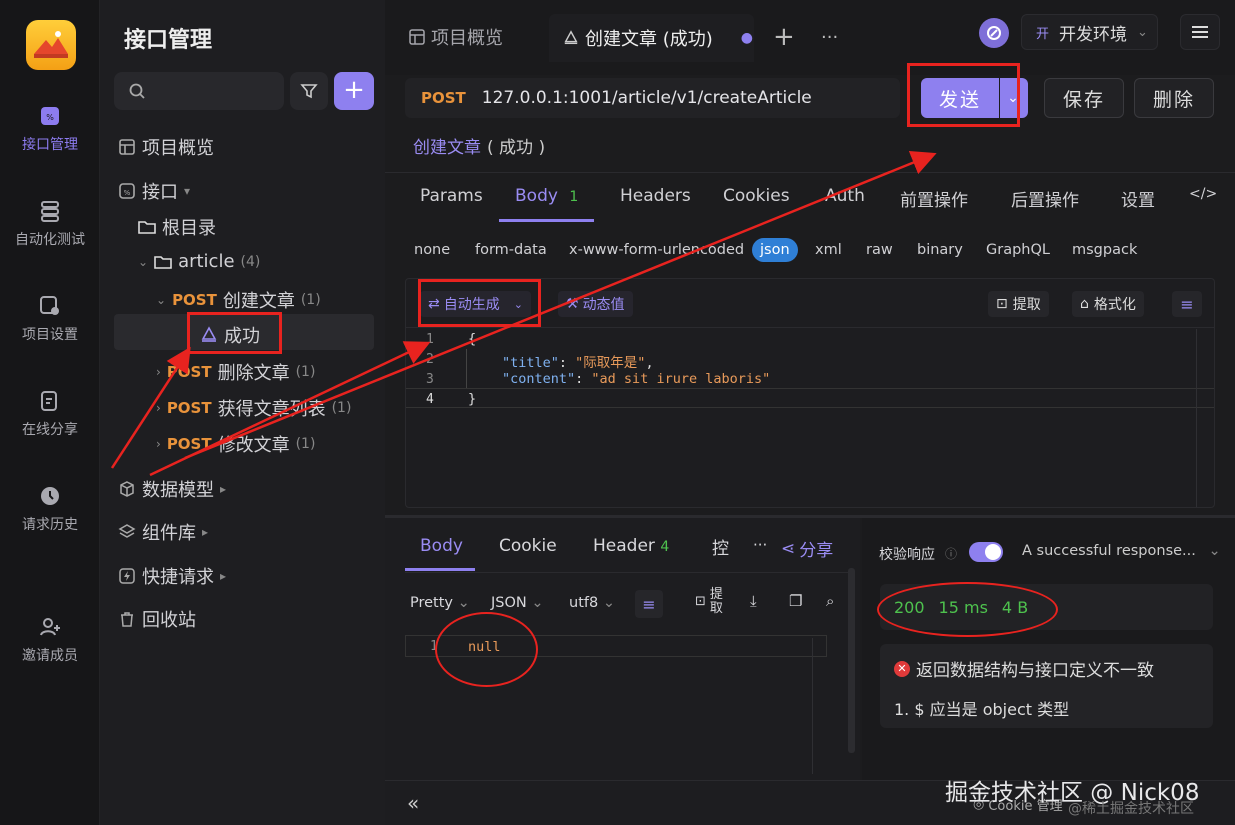 This screenshot has width=1235, height=825. I want to click on arrow-to-case, so click(150, 407).